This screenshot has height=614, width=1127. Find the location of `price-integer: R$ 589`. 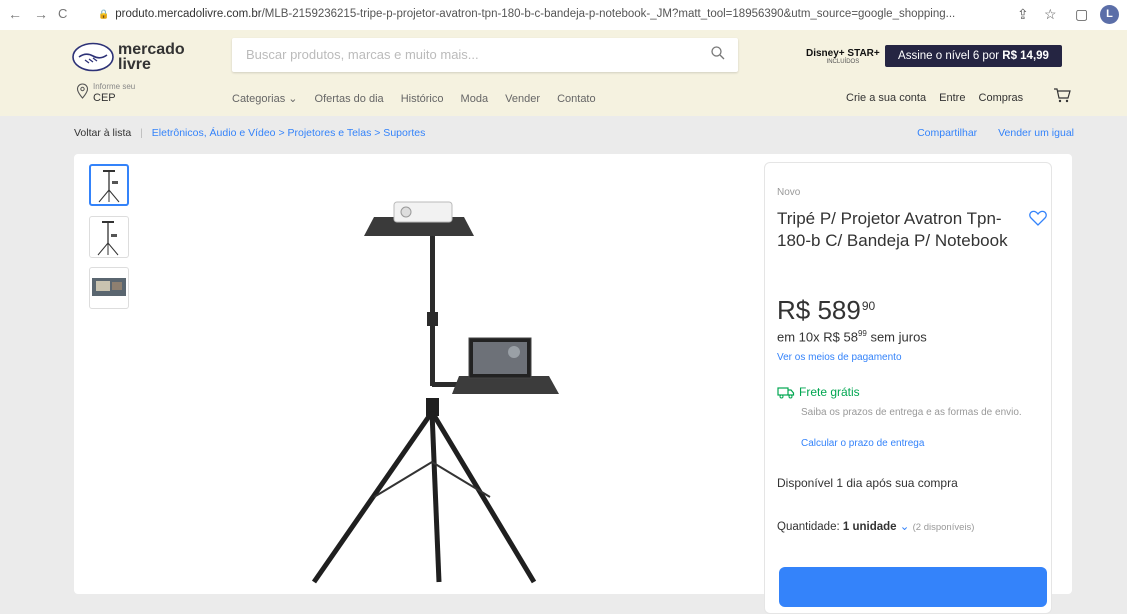

price-integer: R$ 589 is located at coordinates (819, 310).